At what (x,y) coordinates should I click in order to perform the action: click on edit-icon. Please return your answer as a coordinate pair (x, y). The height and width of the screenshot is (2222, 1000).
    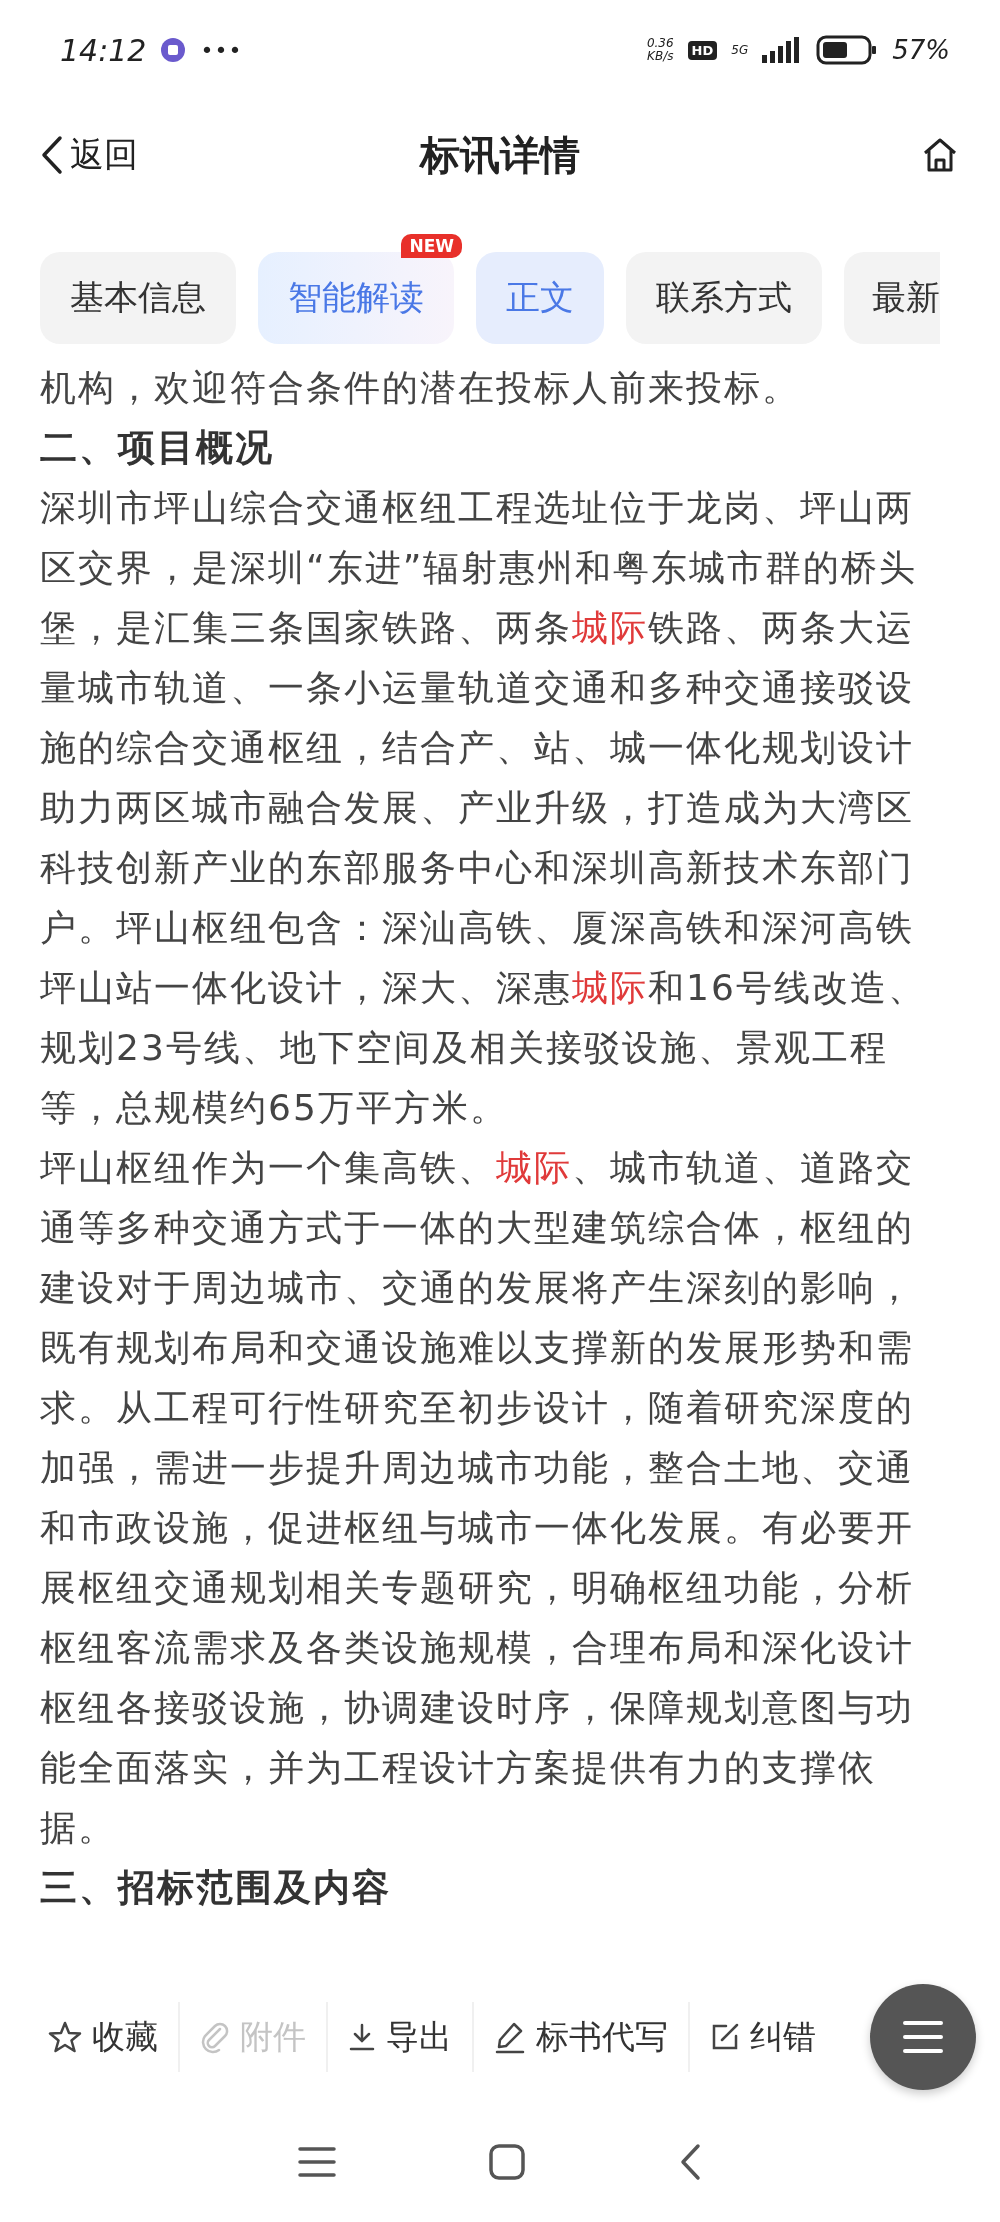
    Looking at the image, I should click on (725, 2037).